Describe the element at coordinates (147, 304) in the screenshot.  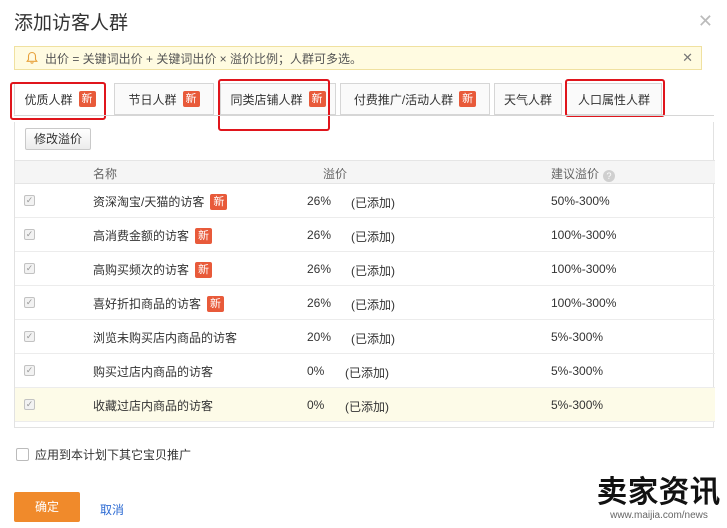
I see `row-name-text: 喜好折扣商品的访客` at that location.